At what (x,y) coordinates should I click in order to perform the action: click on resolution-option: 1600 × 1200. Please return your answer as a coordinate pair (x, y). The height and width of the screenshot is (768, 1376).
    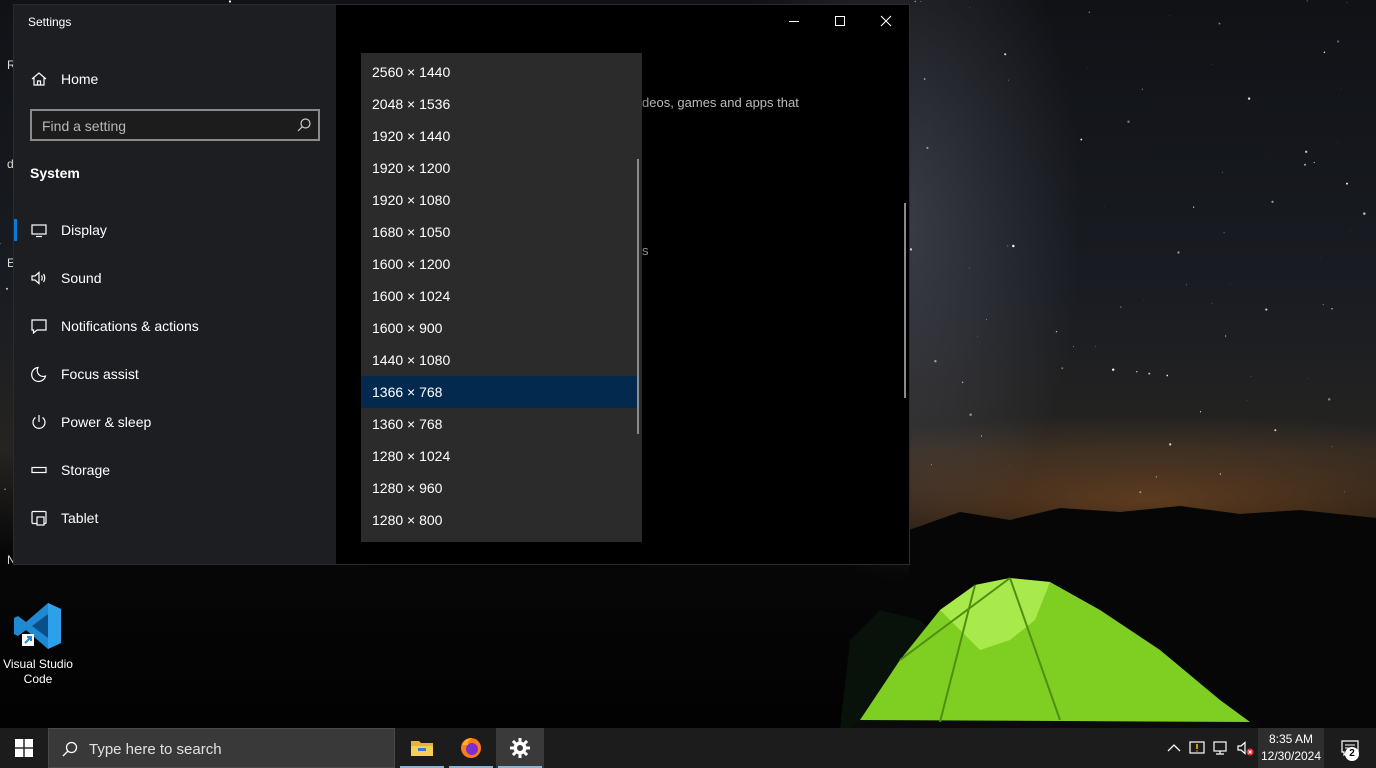
    Looking at the image, I should click on (499, 264).